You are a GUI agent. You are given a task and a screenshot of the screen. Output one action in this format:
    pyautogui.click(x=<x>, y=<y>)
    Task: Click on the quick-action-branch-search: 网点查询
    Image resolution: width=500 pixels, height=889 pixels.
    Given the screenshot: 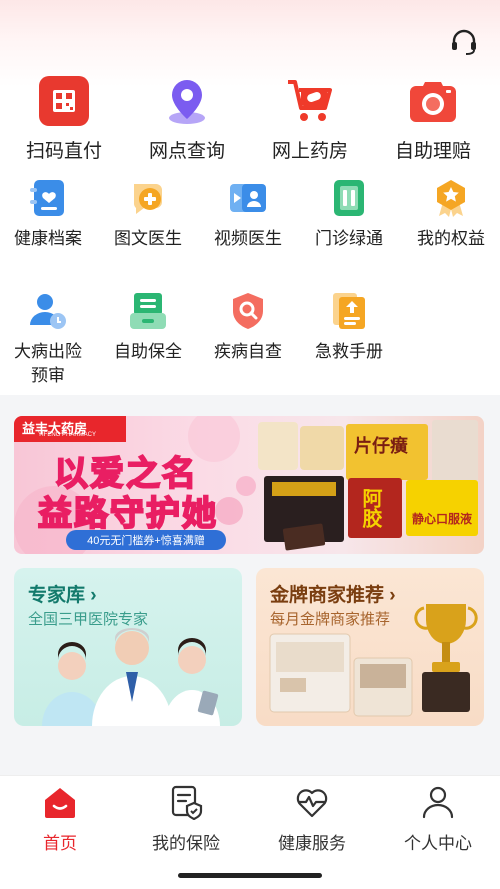 What is the action you would take?
    pyautogui.click(x=187, y=119)
    